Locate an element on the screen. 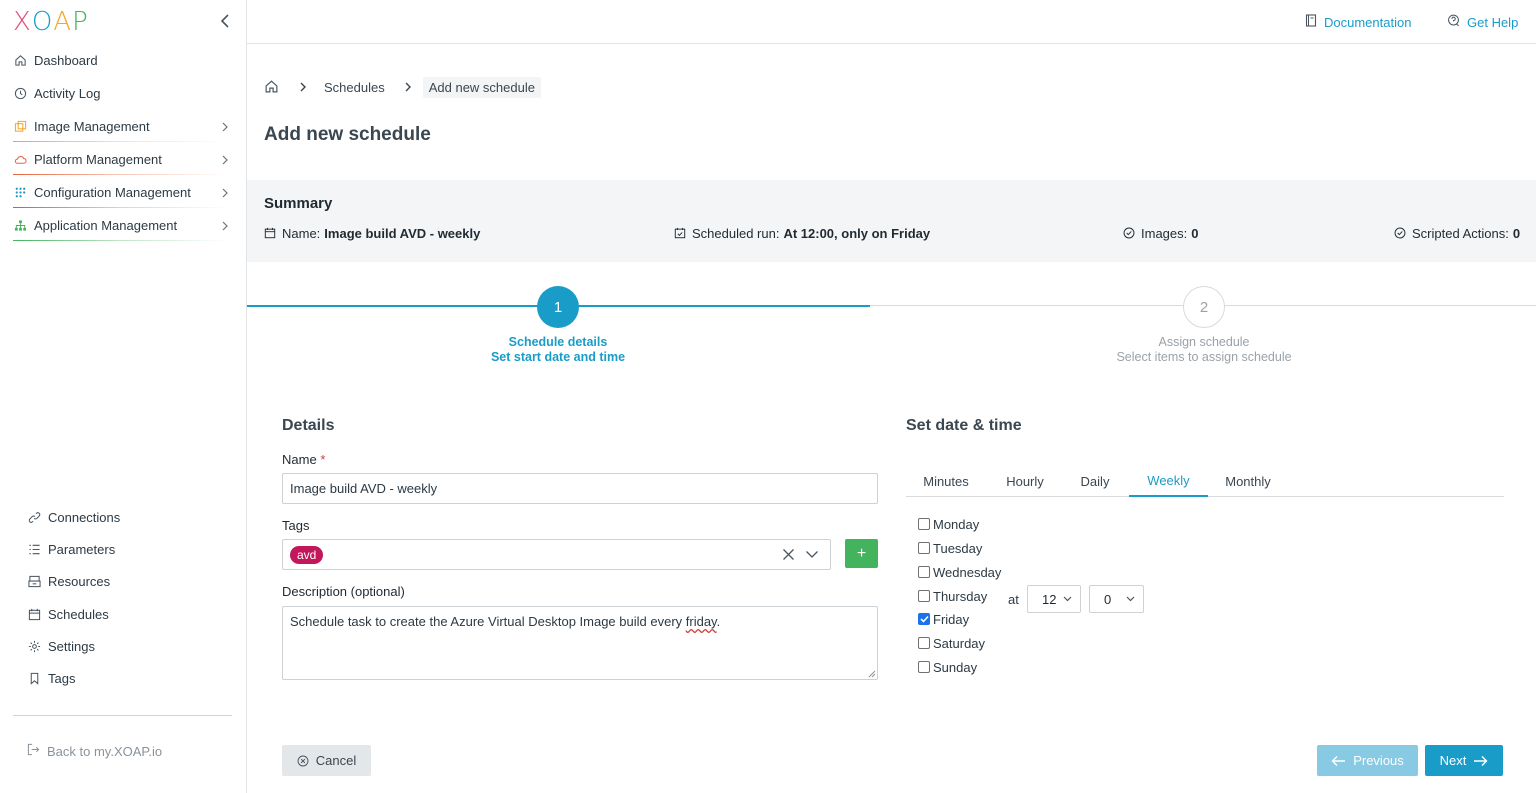 The width and height of the screenshot is (1536, 793). sidebar-item-label: Image Management is located at coordinates (92, 126).